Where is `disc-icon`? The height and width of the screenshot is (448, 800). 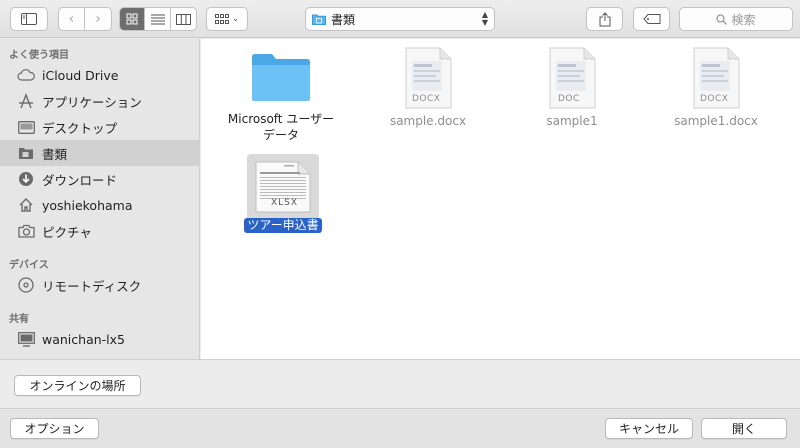 disc-icon is located at coordinates (26, 285).